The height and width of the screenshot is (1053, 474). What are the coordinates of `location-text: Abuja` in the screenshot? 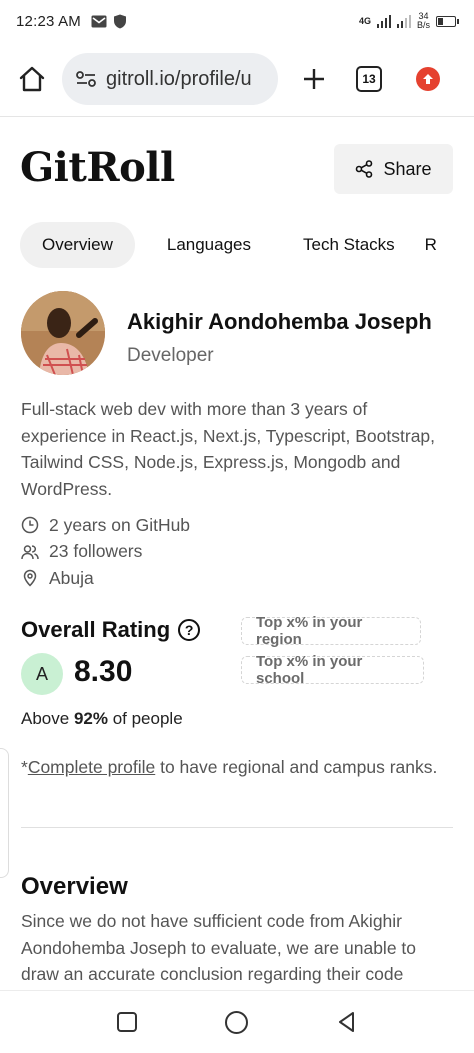 It's located at (71, 577).